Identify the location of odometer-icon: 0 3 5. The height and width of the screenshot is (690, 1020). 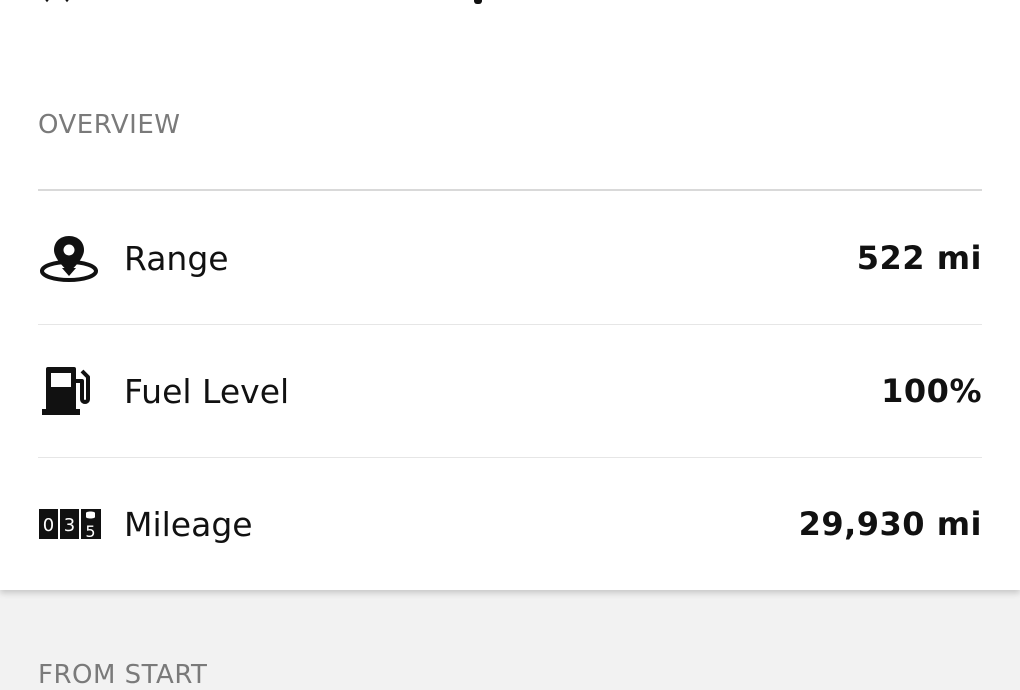
(81, 524).